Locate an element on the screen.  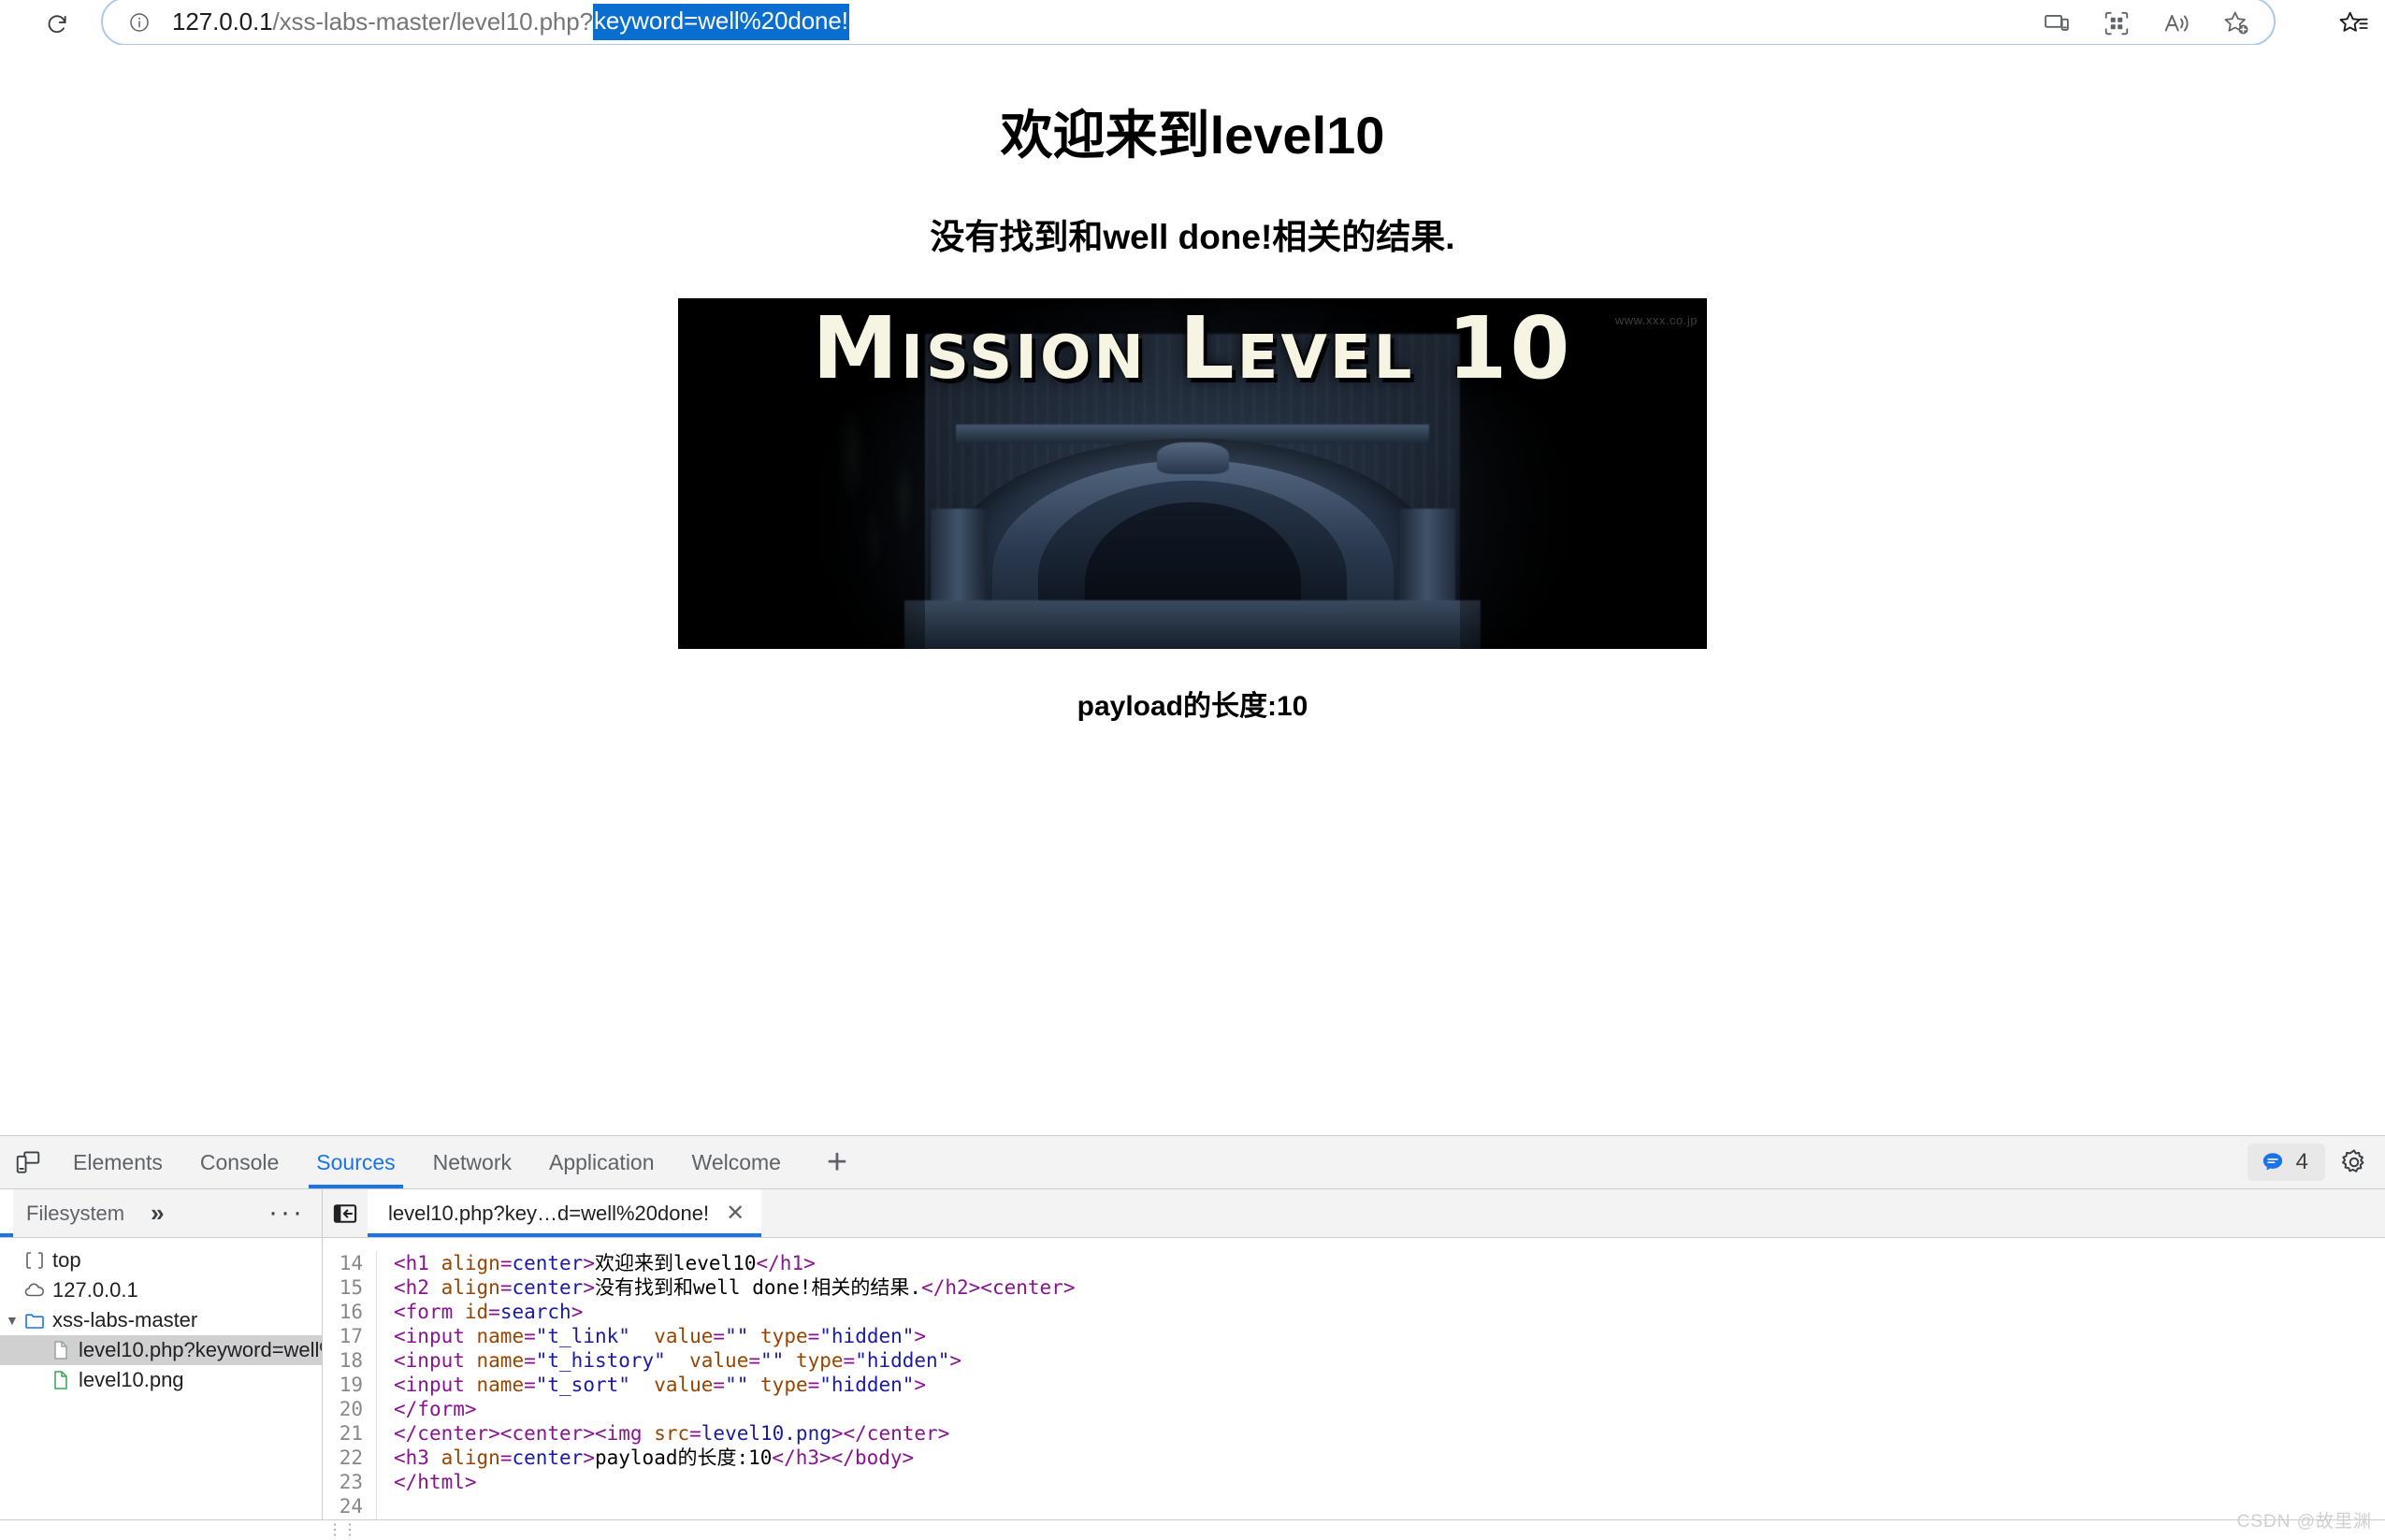
line-content: <h1 align=center>欢迎来到level10</h1> is located at coordinates (596, 1263).